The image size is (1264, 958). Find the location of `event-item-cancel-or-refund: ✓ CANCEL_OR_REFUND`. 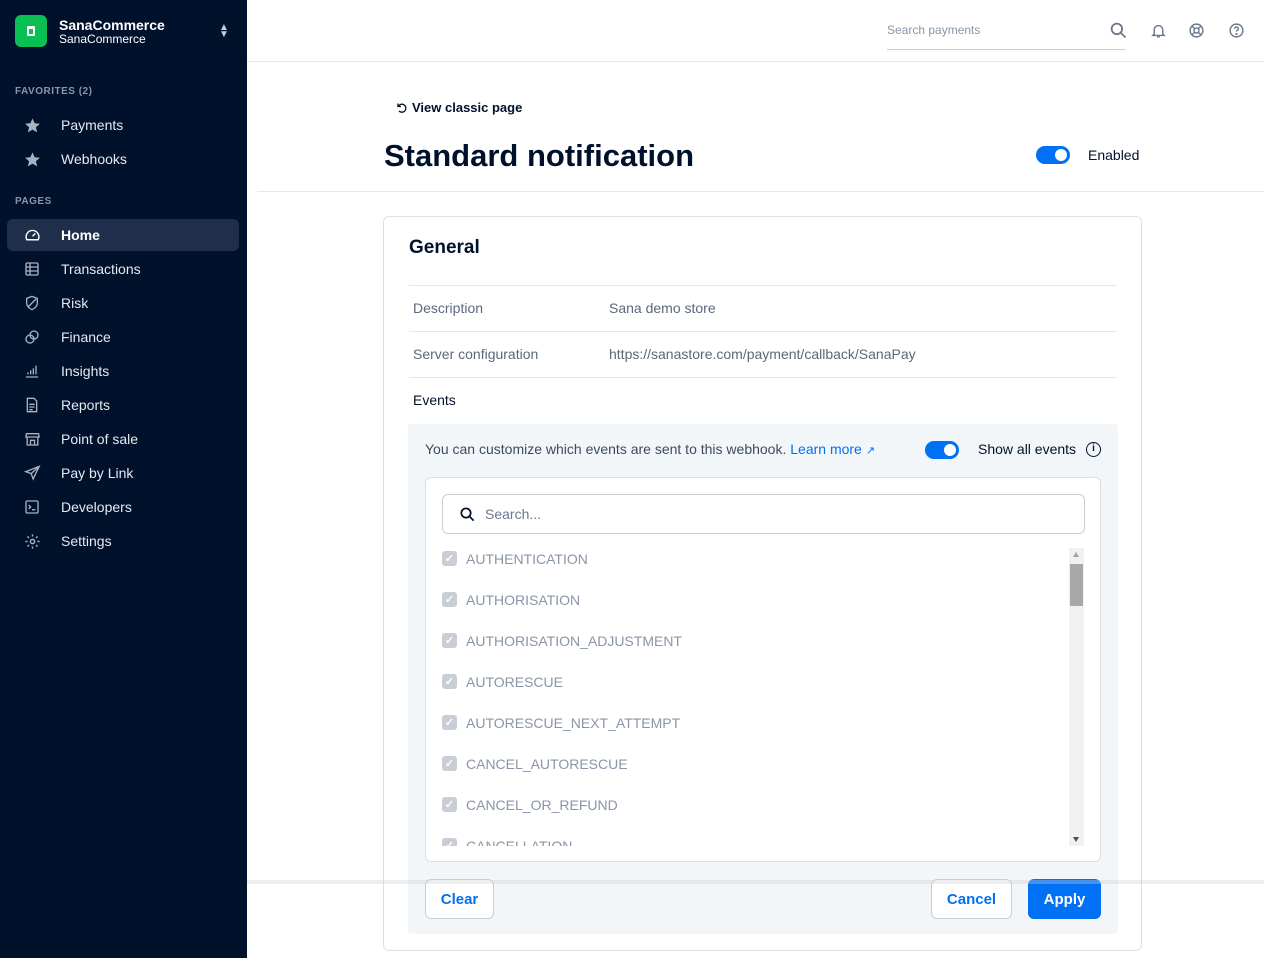

event-item-cancel-or-refund: ✓ CANCEL_OR_REFUND is located at coordinates (751, 812).